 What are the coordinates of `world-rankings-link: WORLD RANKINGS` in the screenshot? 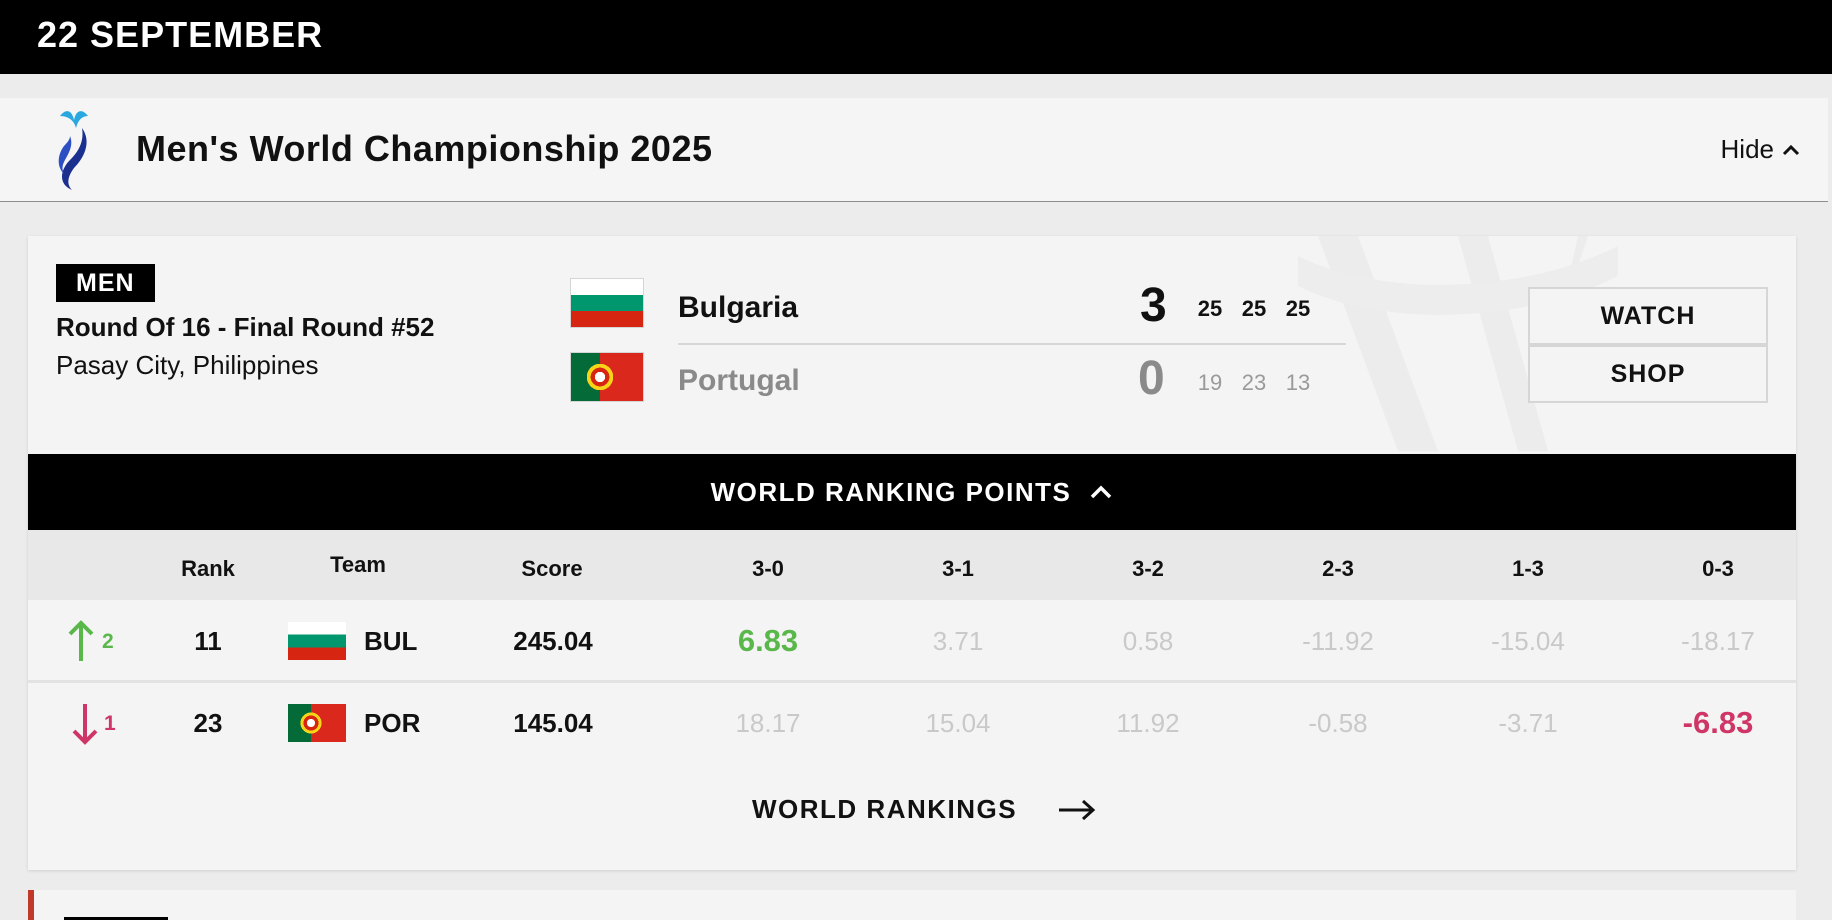 It's located at (924, 809).